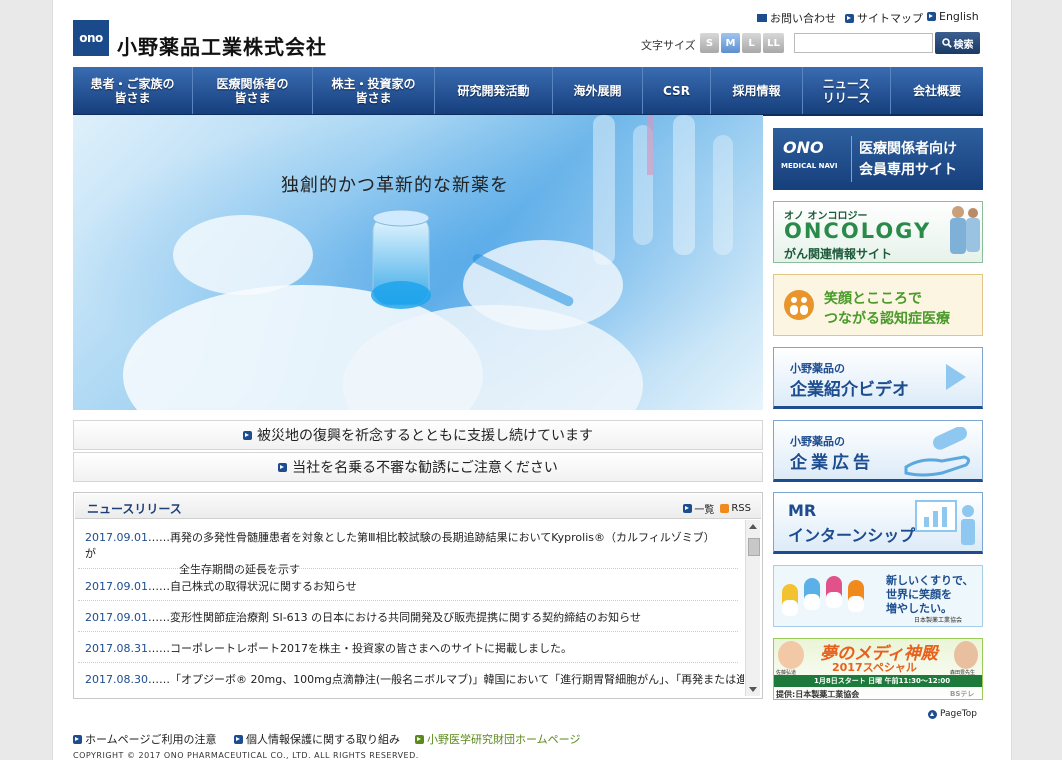 The width and height of the screenshot is (1062, 760). Describe the element at coordinates (874, 667) in the screenshot. I see `yume-special: 2017スペシャル` at that location.